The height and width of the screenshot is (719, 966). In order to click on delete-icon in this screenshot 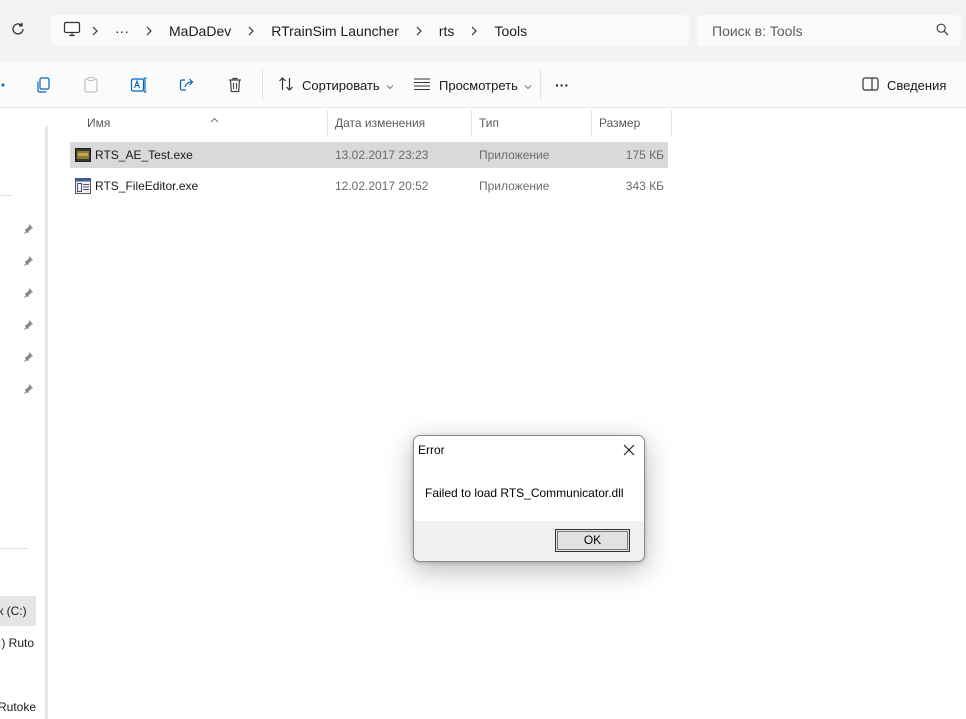, I will do `click(235, 85)`.